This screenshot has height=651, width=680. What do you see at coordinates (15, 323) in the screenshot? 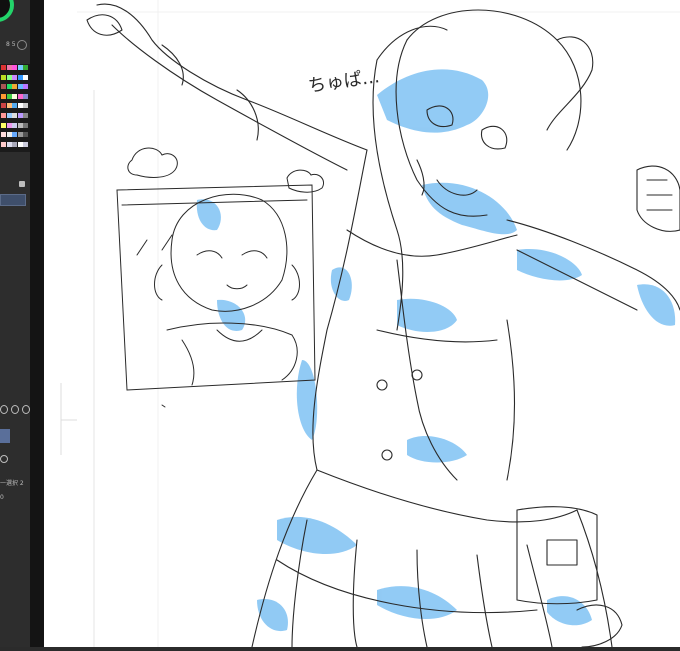
I see `tool-panel: 8 5 一選択 2 0` at bounding box center [15, 323].